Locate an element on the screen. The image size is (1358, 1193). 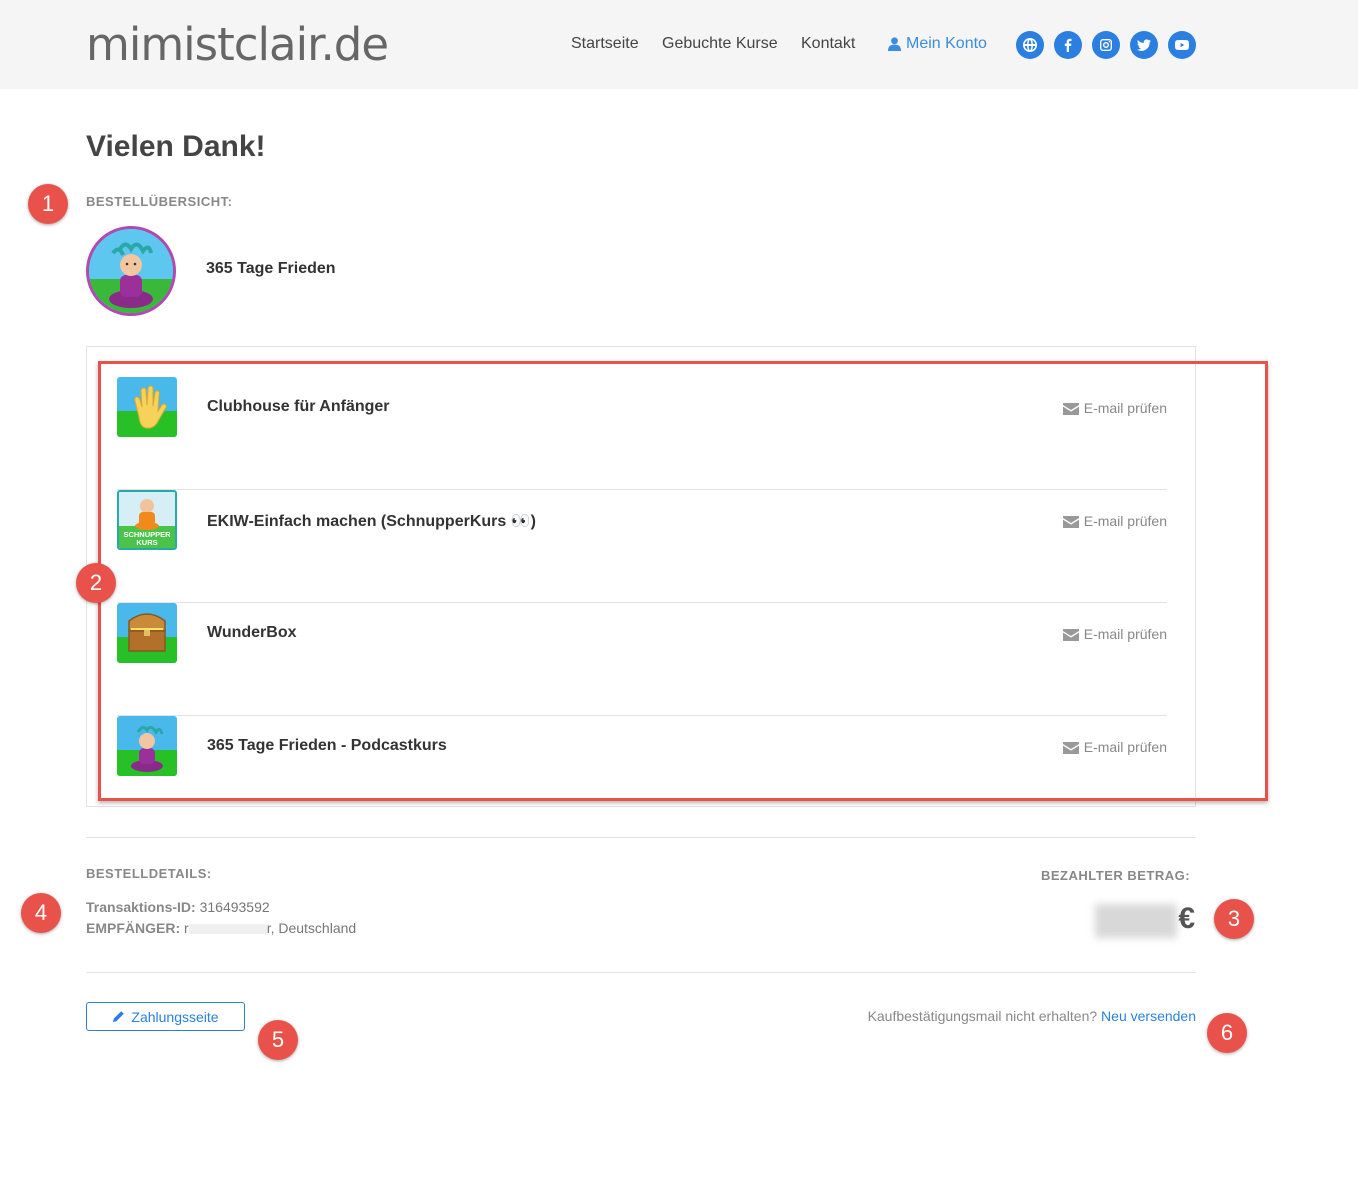
paid-amount-label: BEZAHLTER BETRAG: is located at coordinates (1116, 875).